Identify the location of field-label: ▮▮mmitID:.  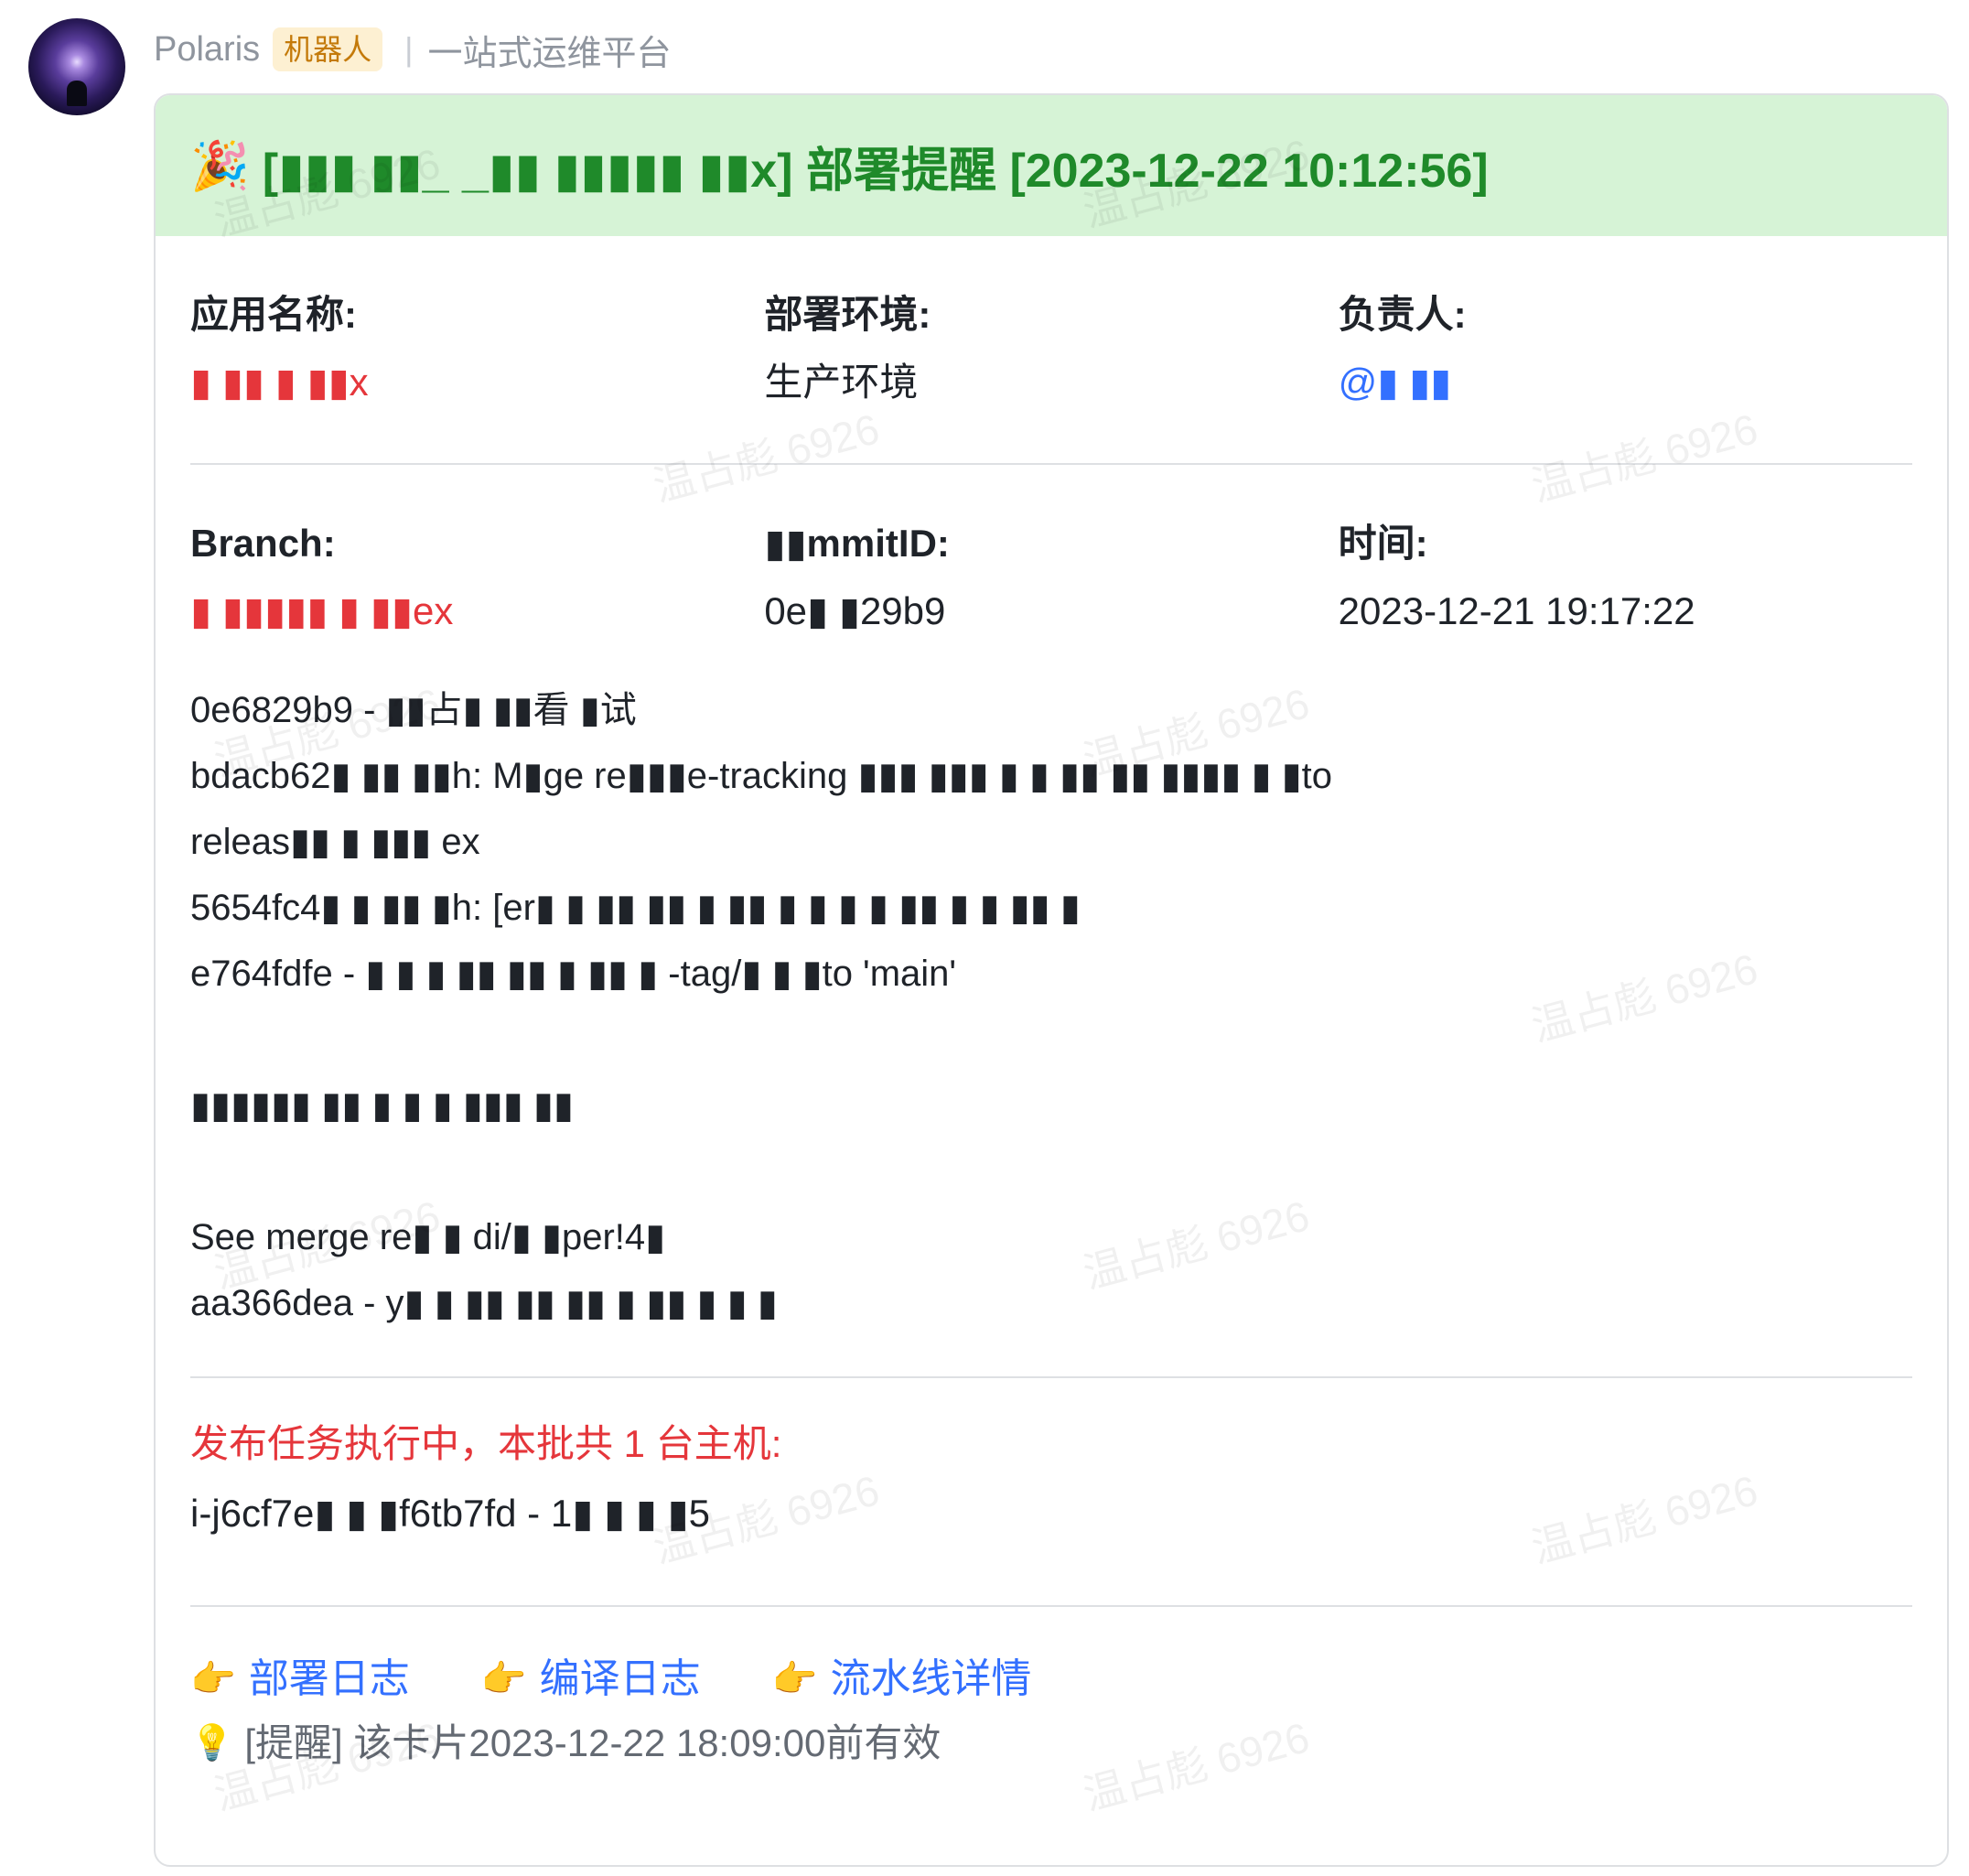
(857, 543).